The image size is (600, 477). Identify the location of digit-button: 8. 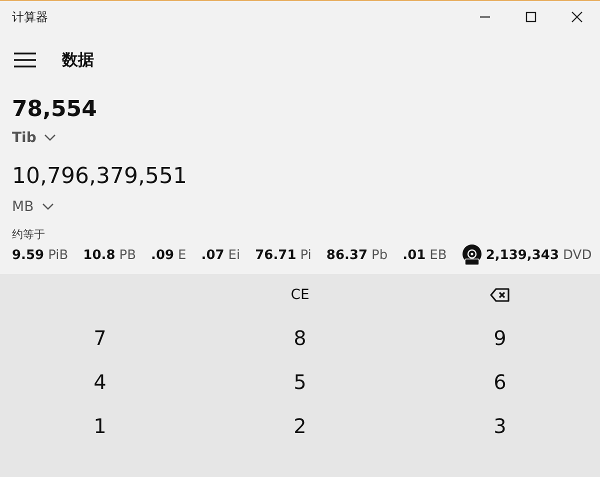
(300, 338).